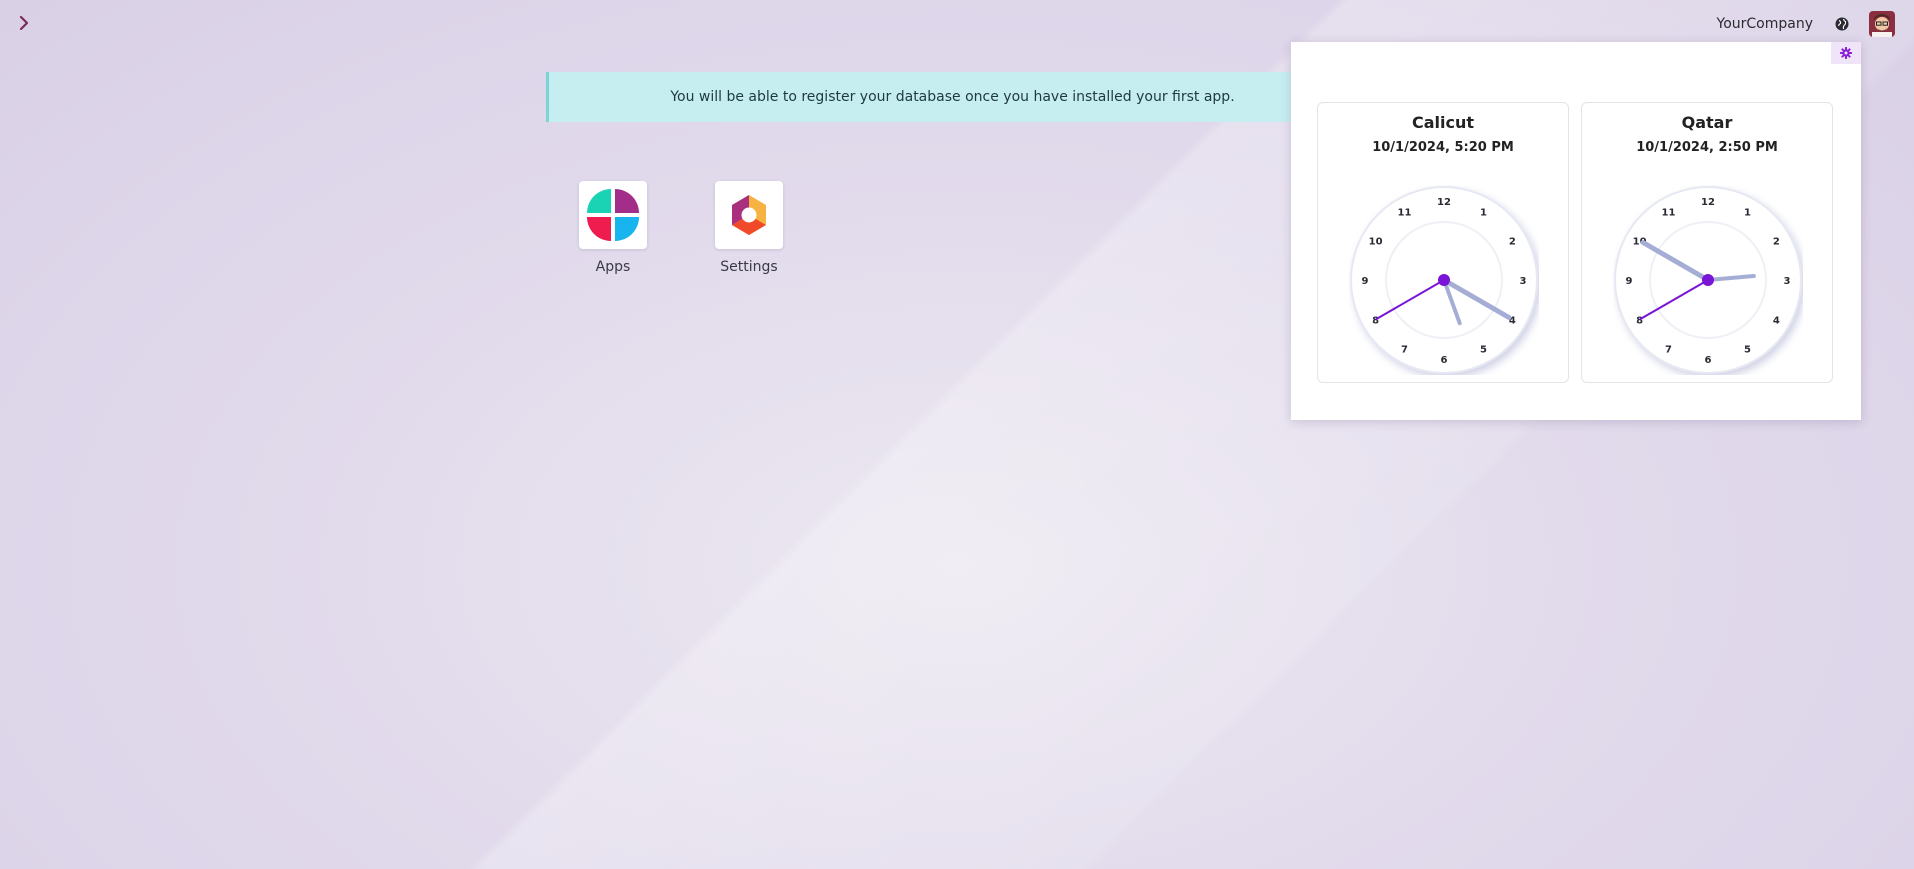 This screenshot has height=869, width=1914. I want to click on chevron-right-icon, so click(24, 23).